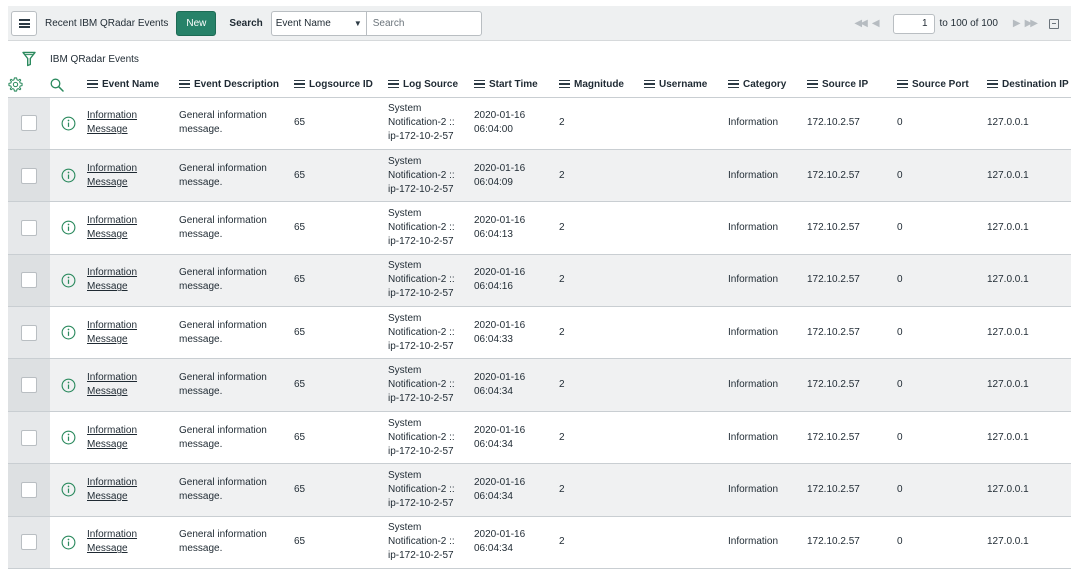 Image resolution: width=1073 pixels, height=575 pixels. What do you see at coordinates (133, 85) in the screenshot?
I see `column-header-event-name: Event Name` at bounding box center [133, 85].